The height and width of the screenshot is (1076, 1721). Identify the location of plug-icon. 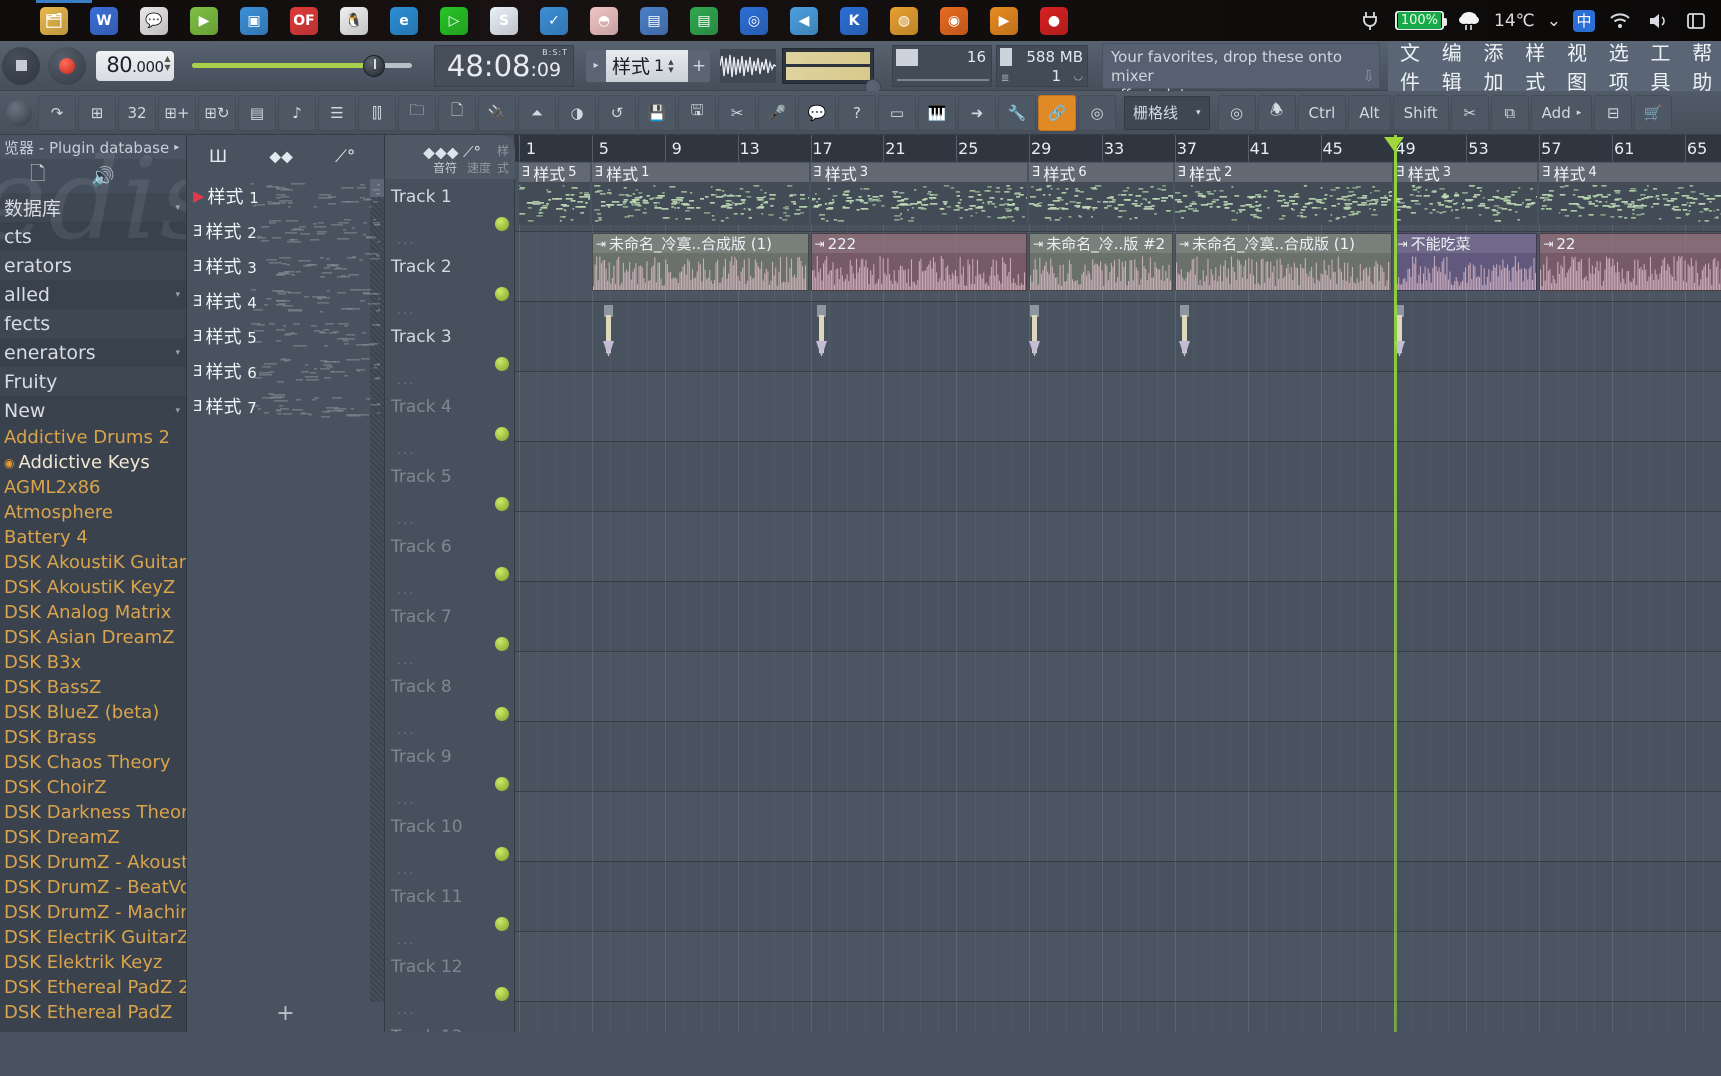
(1370, 21).